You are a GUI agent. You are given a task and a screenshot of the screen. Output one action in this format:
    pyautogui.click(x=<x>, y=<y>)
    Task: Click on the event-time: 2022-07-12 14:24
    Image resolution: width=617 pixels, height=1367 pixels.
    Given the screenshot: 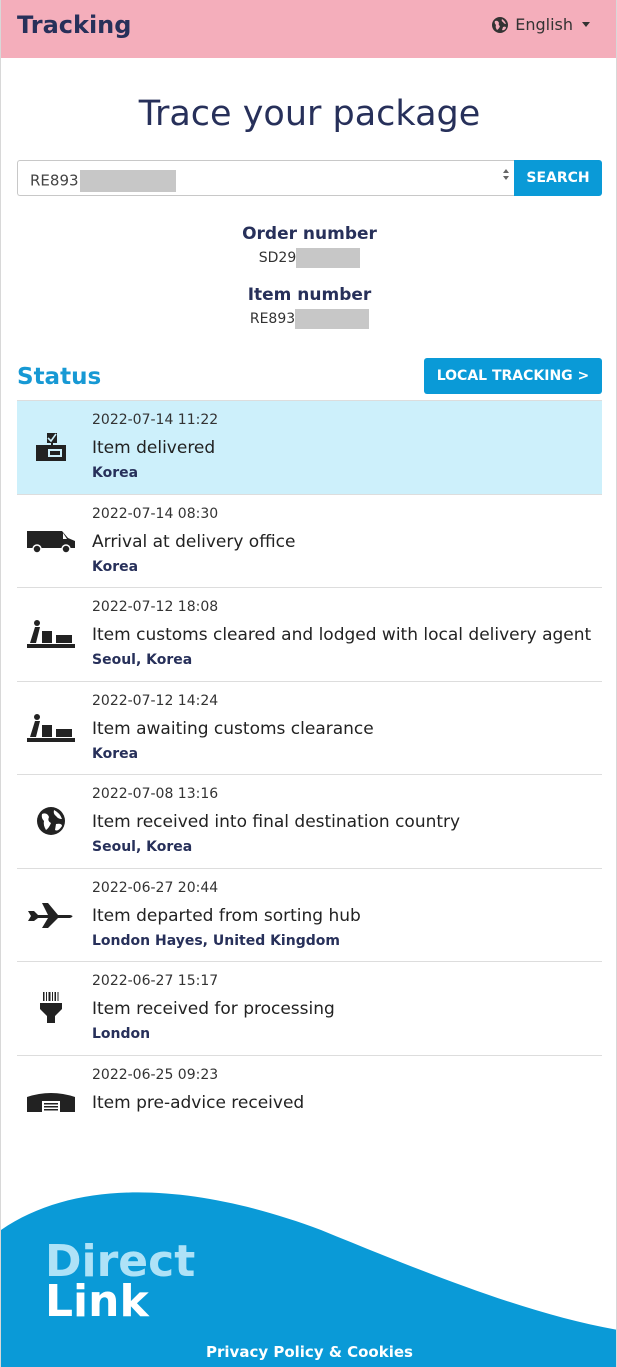 What is the action you would take?
    pyautogui.click(x=155, y=700)
    